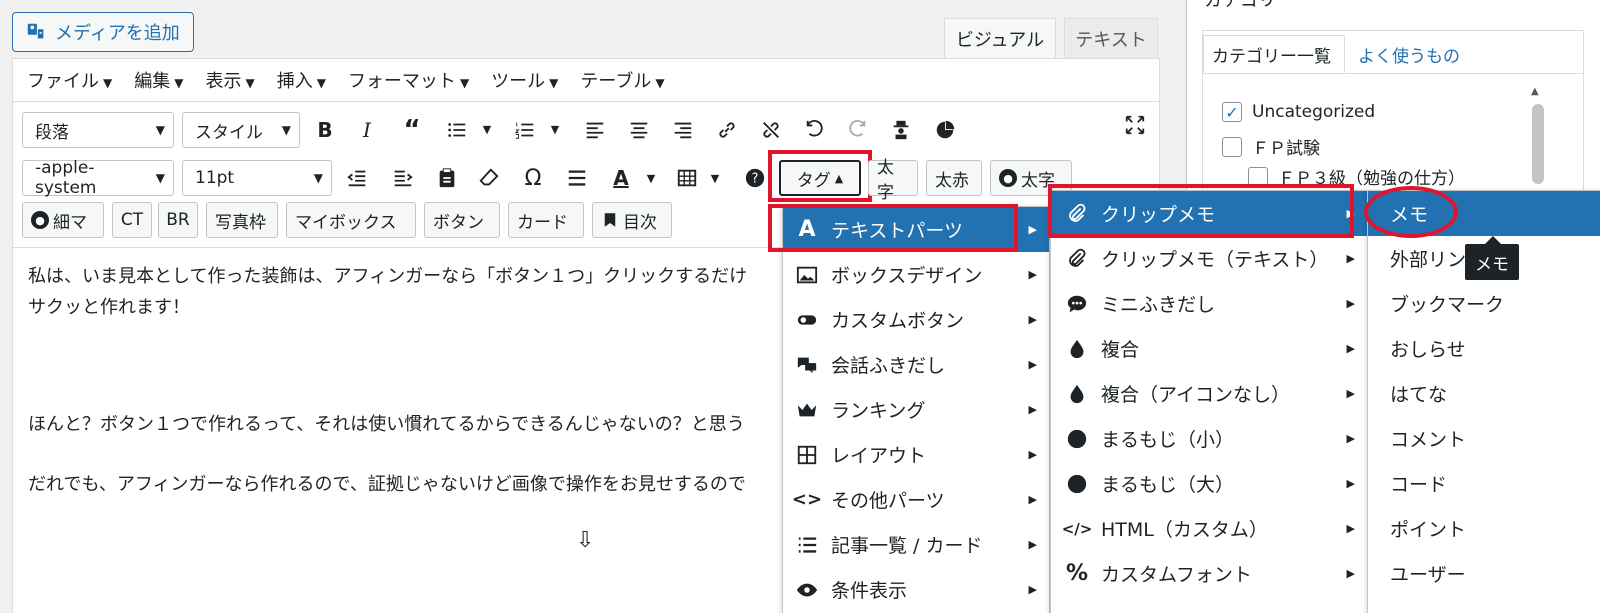  What do you see at coordinates (1209, 438) in the screenshot?
I see `menu-item-marumoji-small: まるもじ（小） ▶` at bounding box center [1209, 438].